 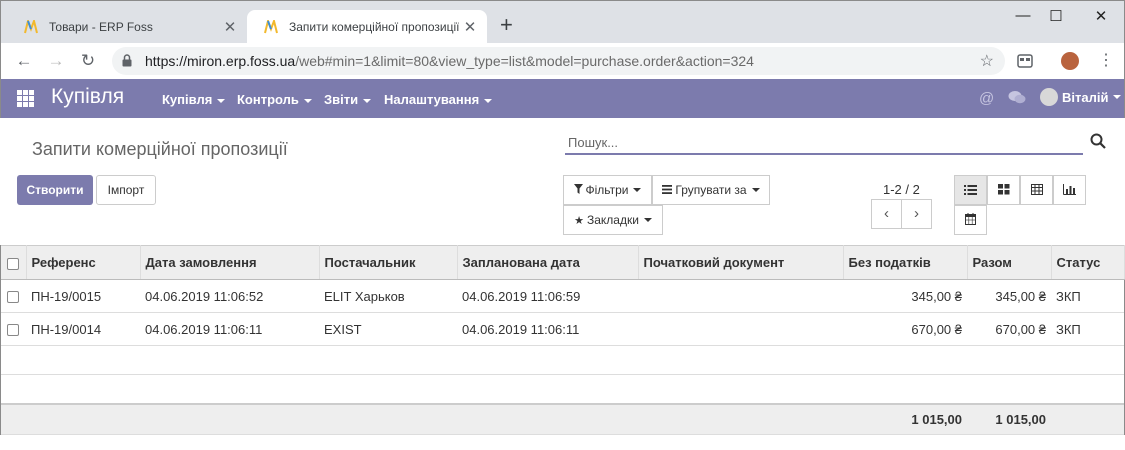 I want to click on lock-icon, so click(x=127, y=60).